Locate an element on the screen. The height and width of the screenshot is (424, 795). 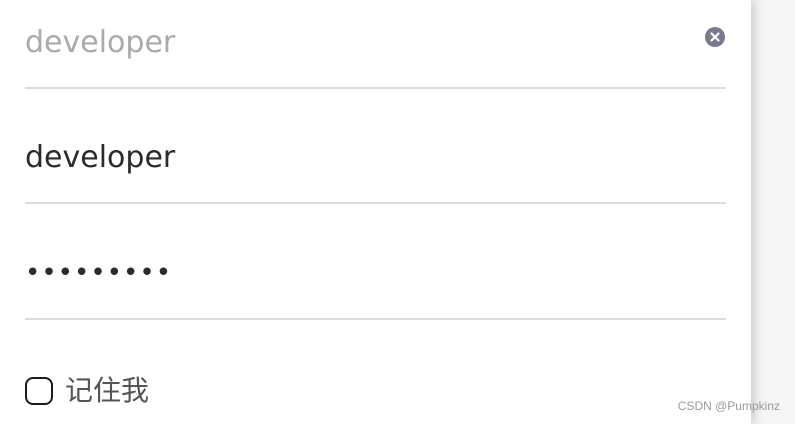
remember-me: 记住我 is located at coordinates (87, 391).